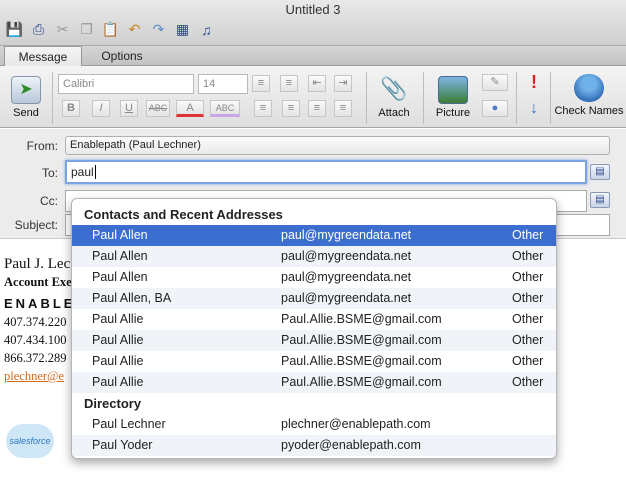  I want to click on to-label: To:, so click(49, 173).